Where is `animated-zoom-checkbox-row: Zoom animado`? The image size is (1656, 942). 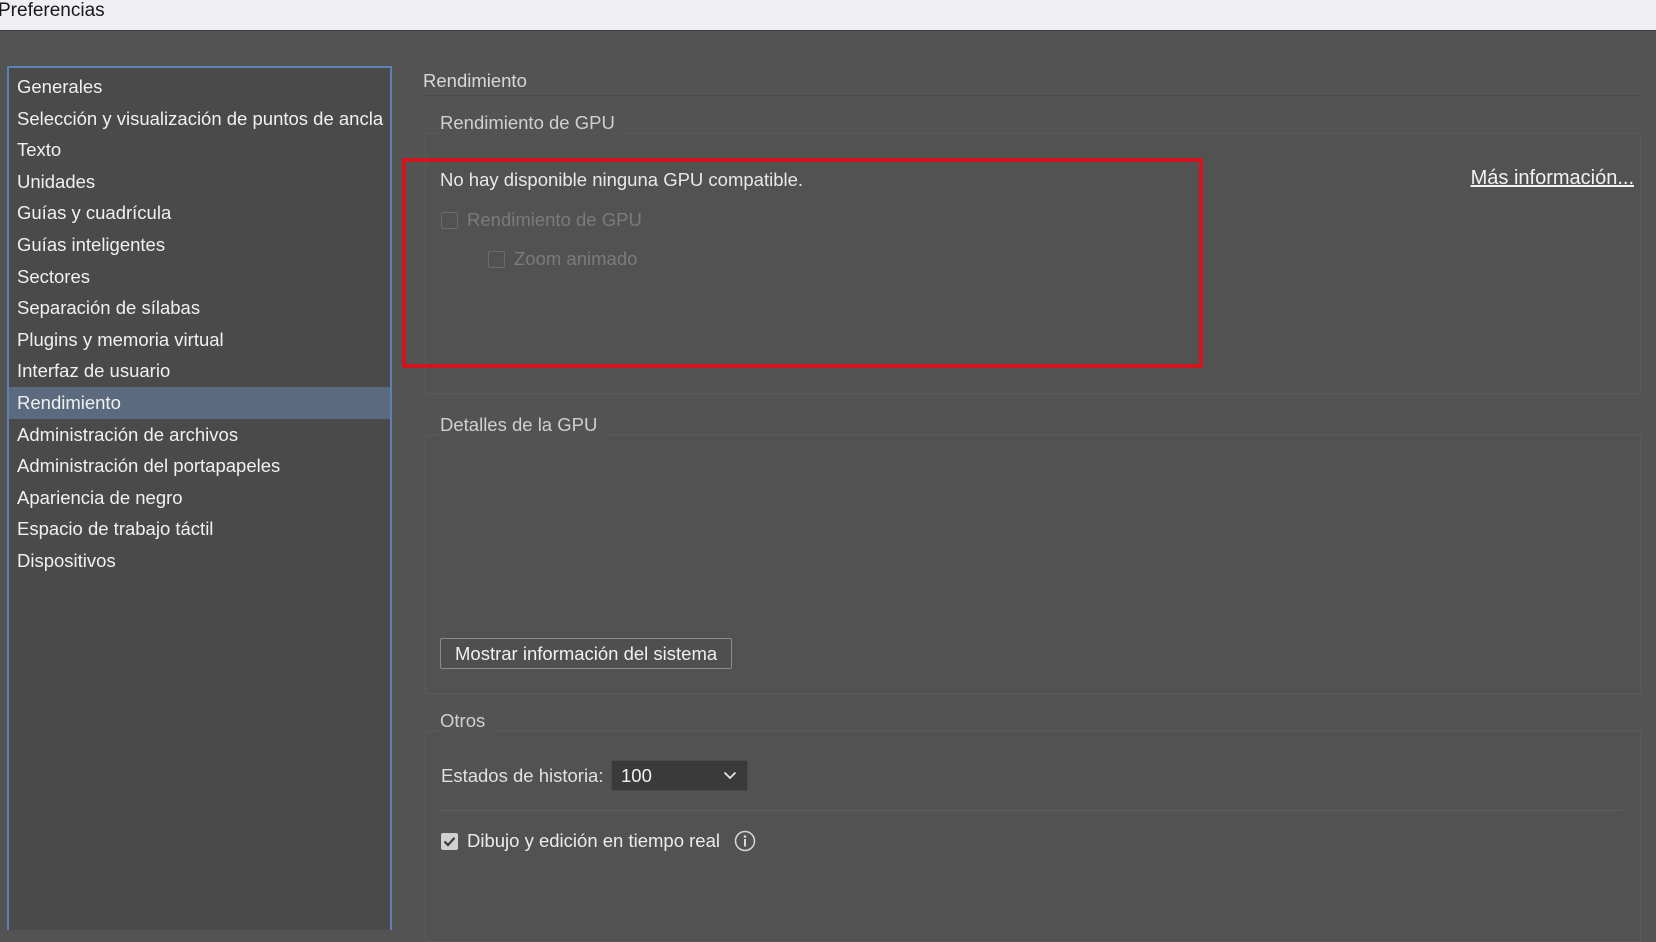 animated-zoom-checkbox-row: Zoom animado is located at coordinates (562, 259).